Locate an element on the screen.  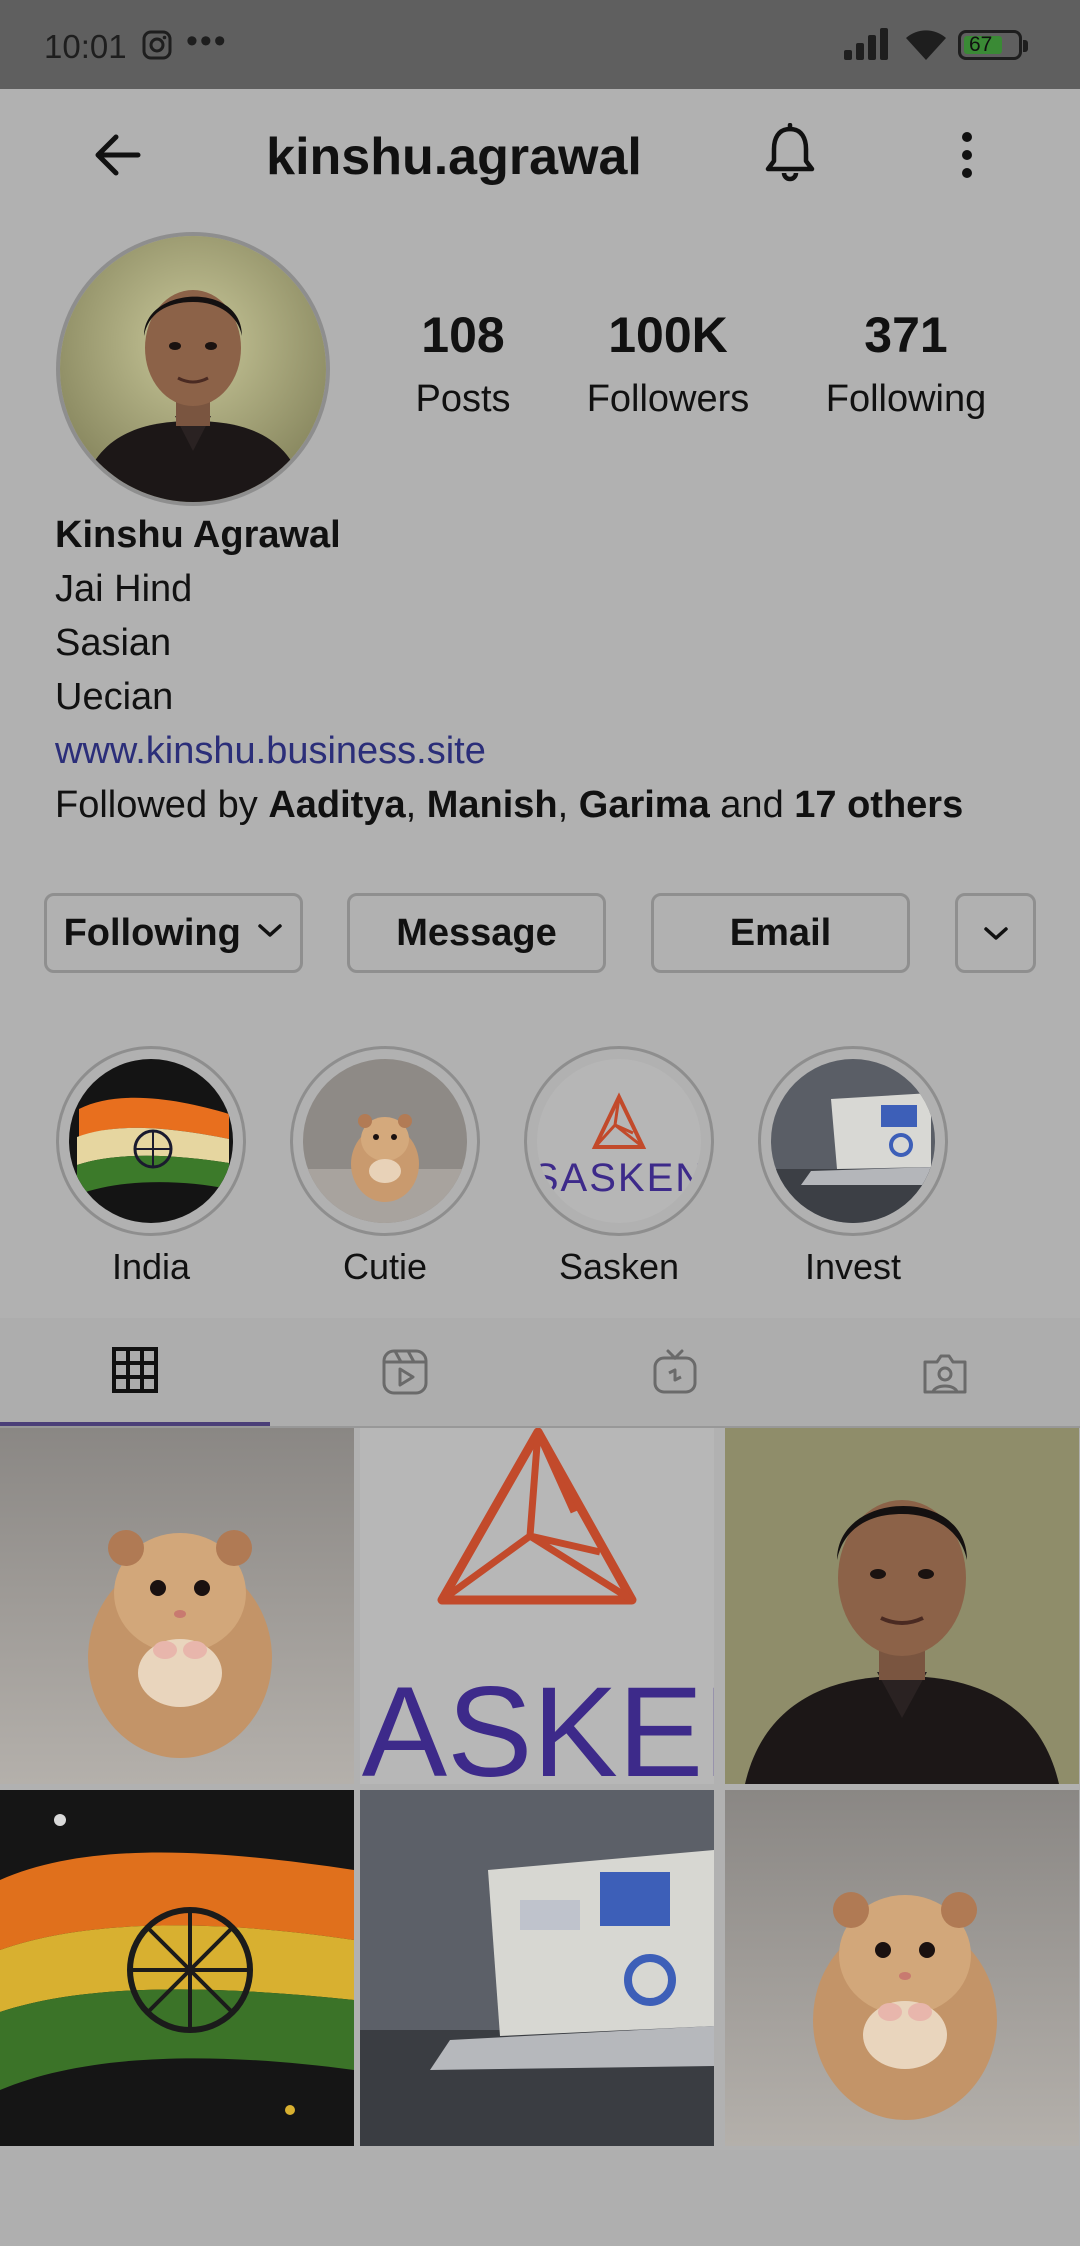
tagged-person-icon is located at coordinates (945, 1374).